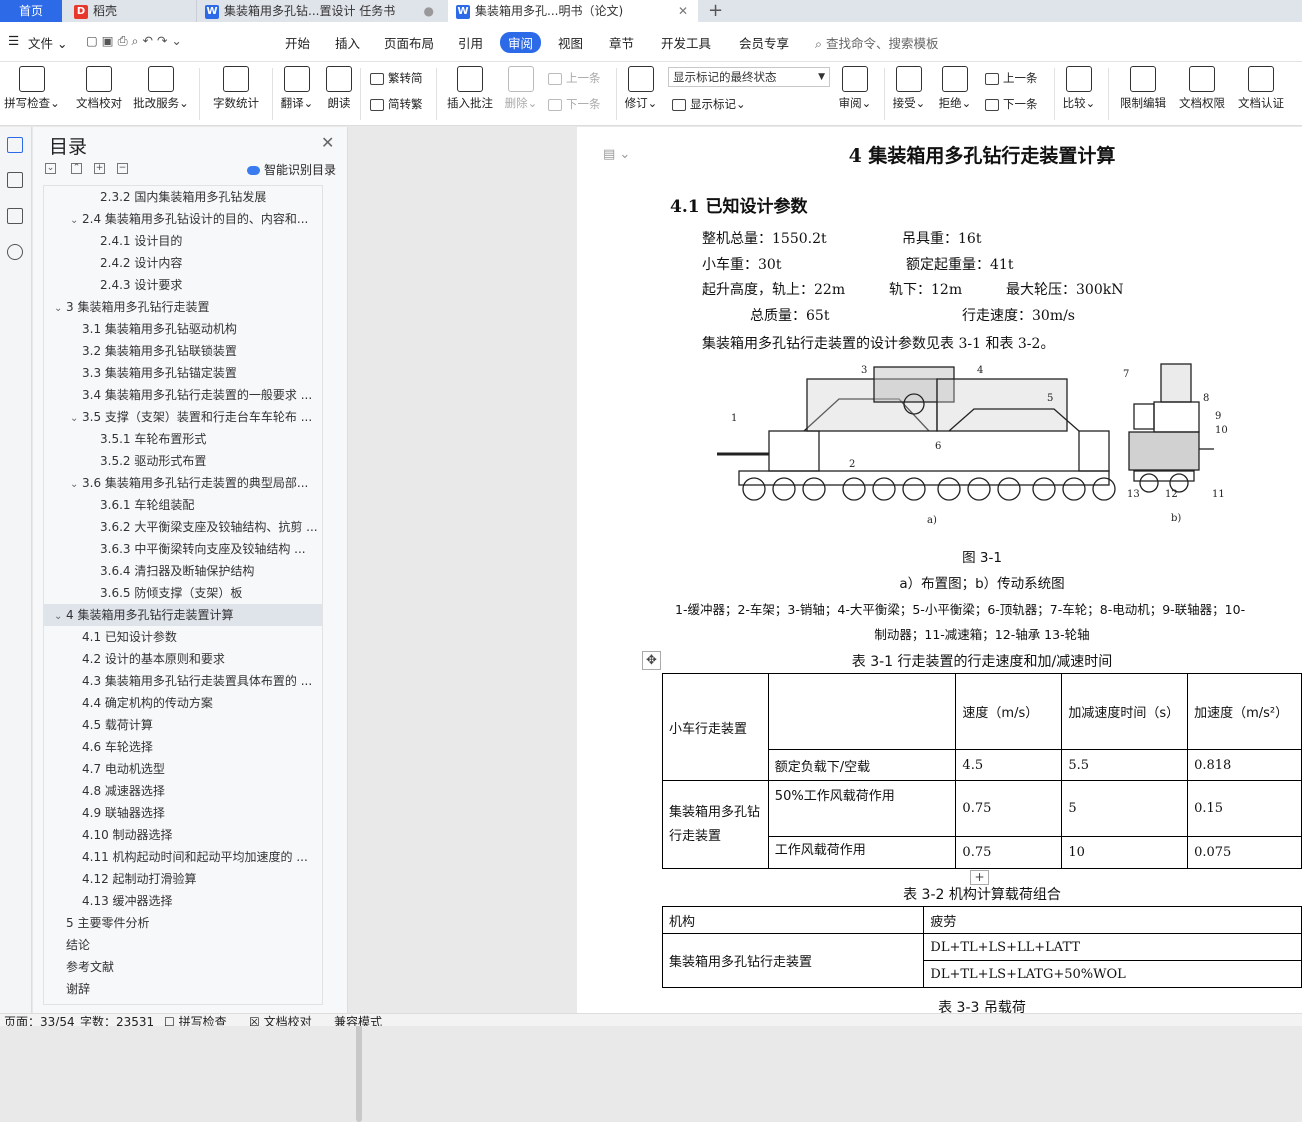 This screenshot has height=1122, width=1302. Describe the element at coordinates (15, 252) in the screenshot. I see `search-icon` at that location.